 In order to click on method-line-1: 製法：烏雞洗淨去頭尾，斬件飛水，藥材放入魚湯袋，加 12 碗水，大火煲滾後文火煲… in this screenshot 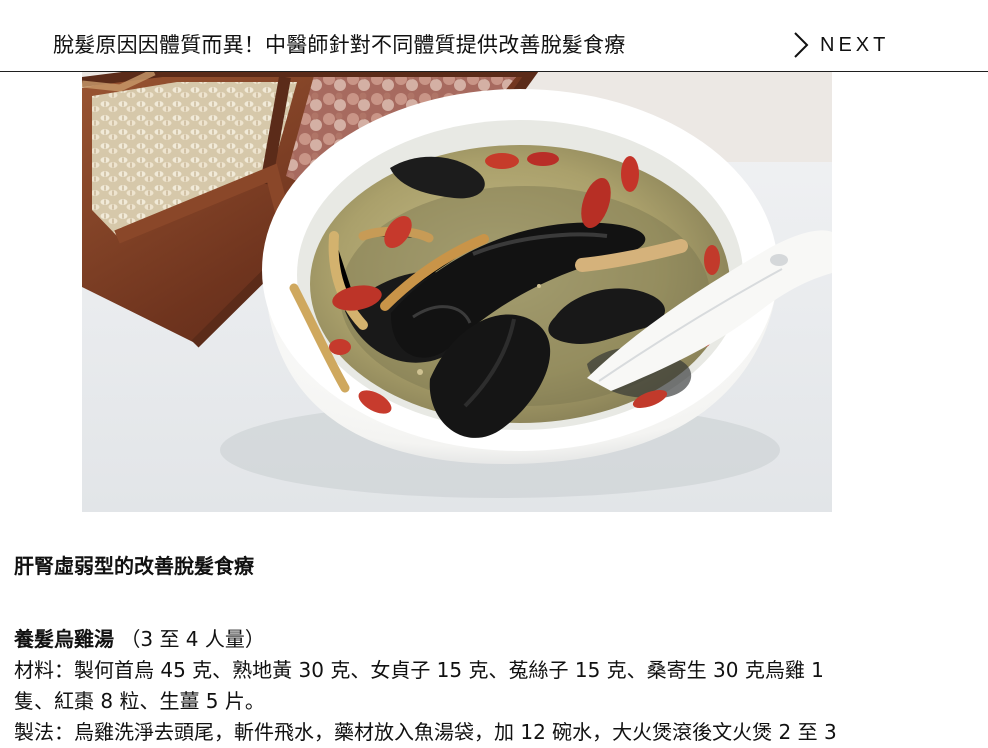, I will do `click(425, 732)`.